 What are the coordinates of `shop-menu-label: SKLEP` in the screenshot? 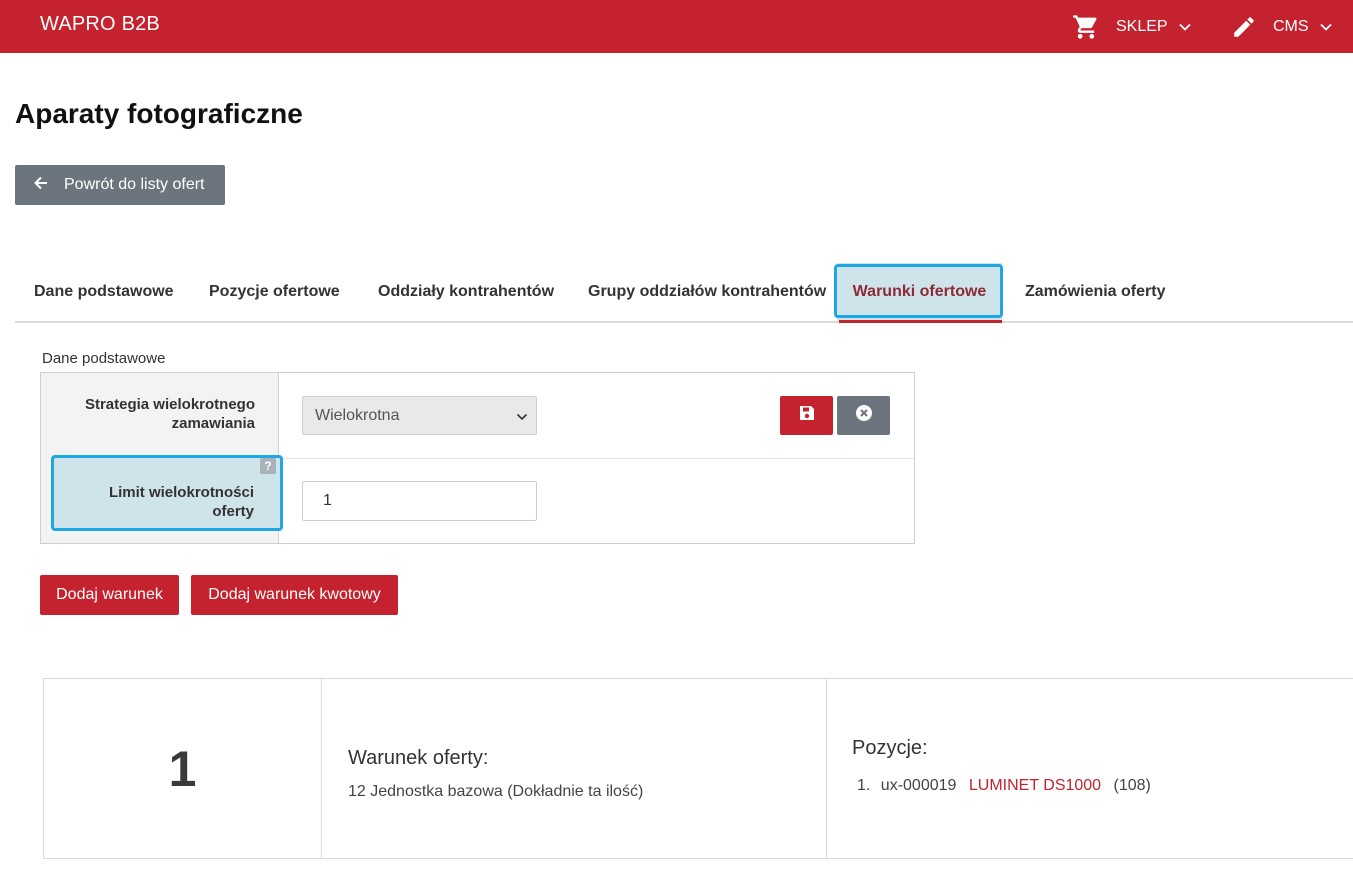 It's located at (1142, 26).